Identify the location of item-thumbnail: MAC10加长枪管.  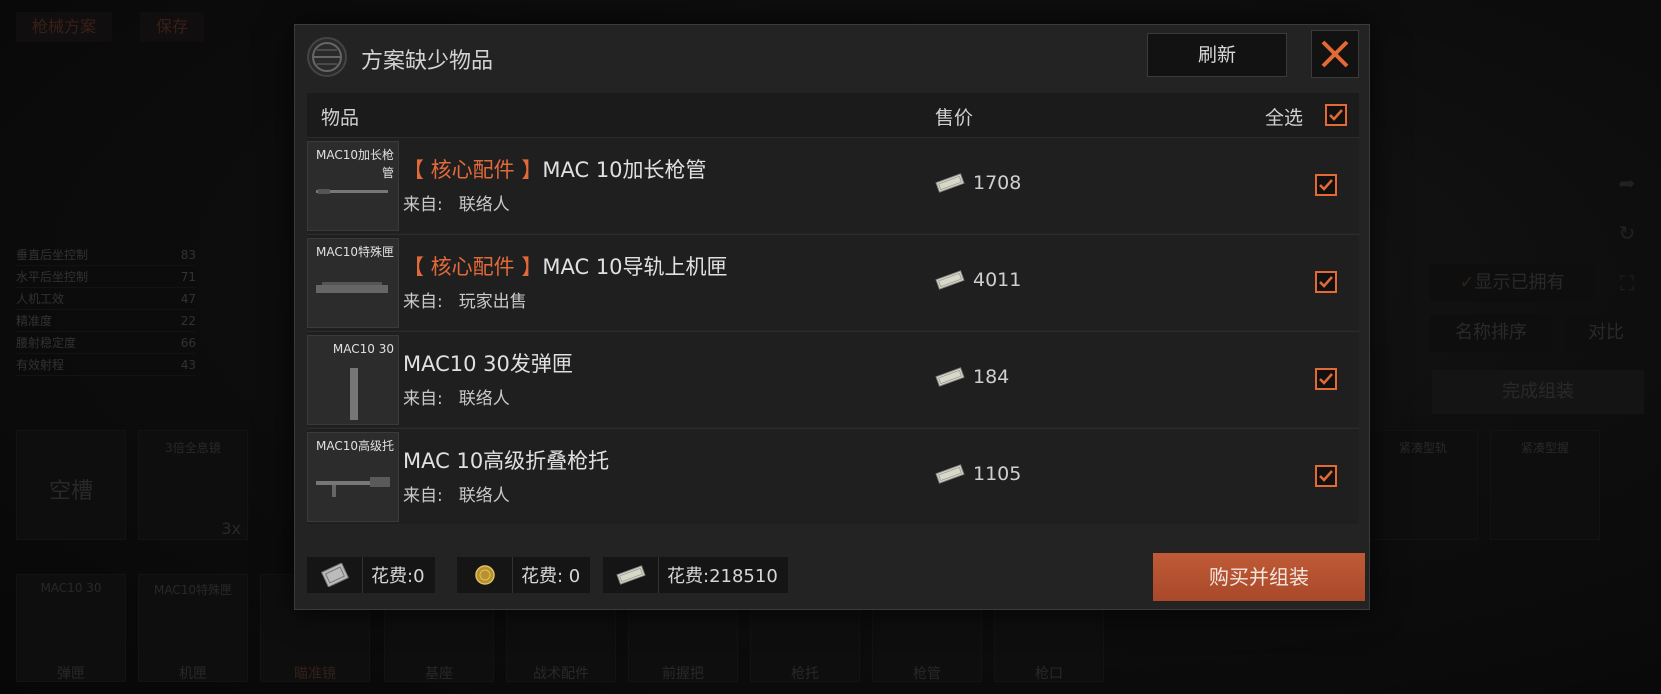
(353, 186).